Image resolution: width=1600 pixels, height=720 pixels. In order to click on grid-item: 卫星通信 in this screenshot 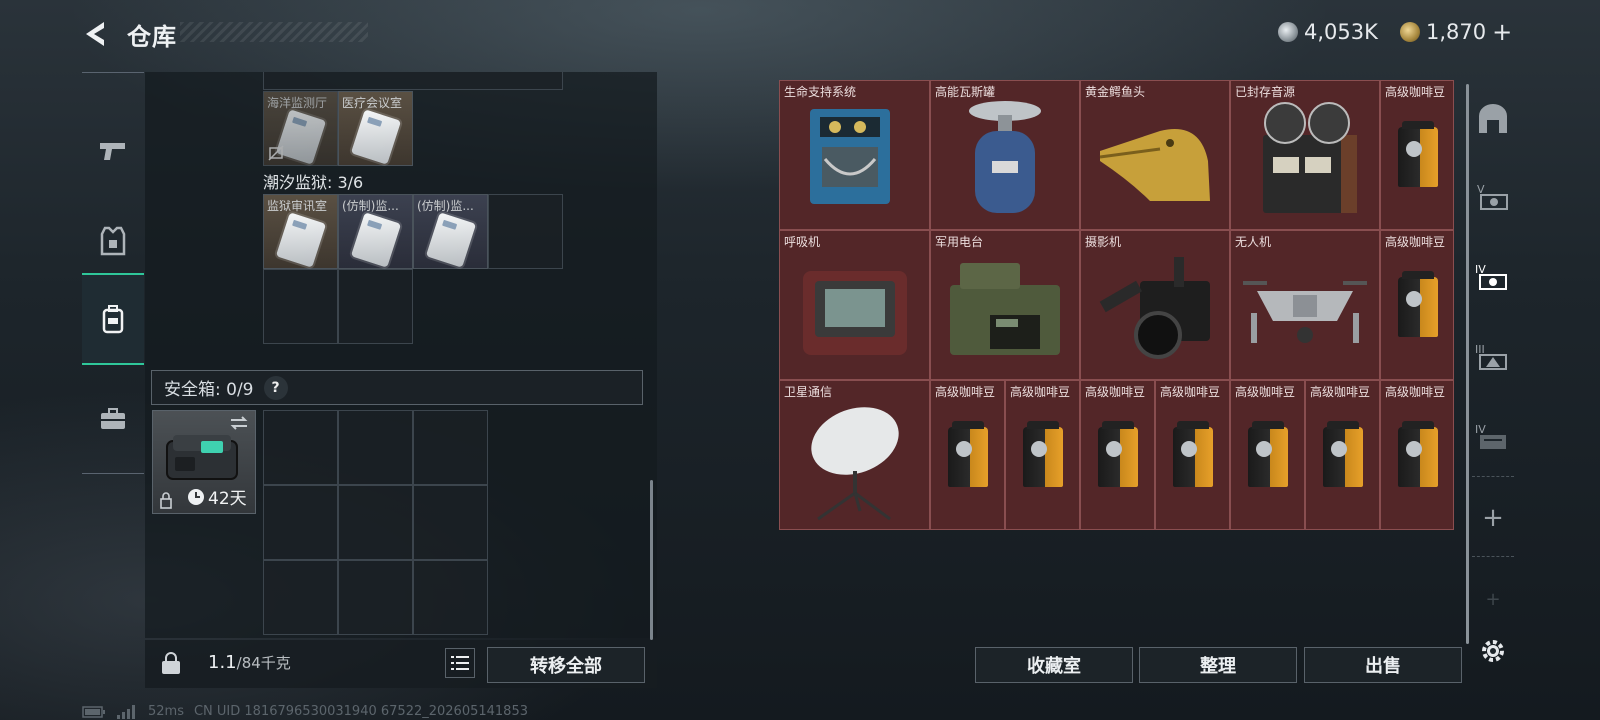, I will do `click(854, 455)`.